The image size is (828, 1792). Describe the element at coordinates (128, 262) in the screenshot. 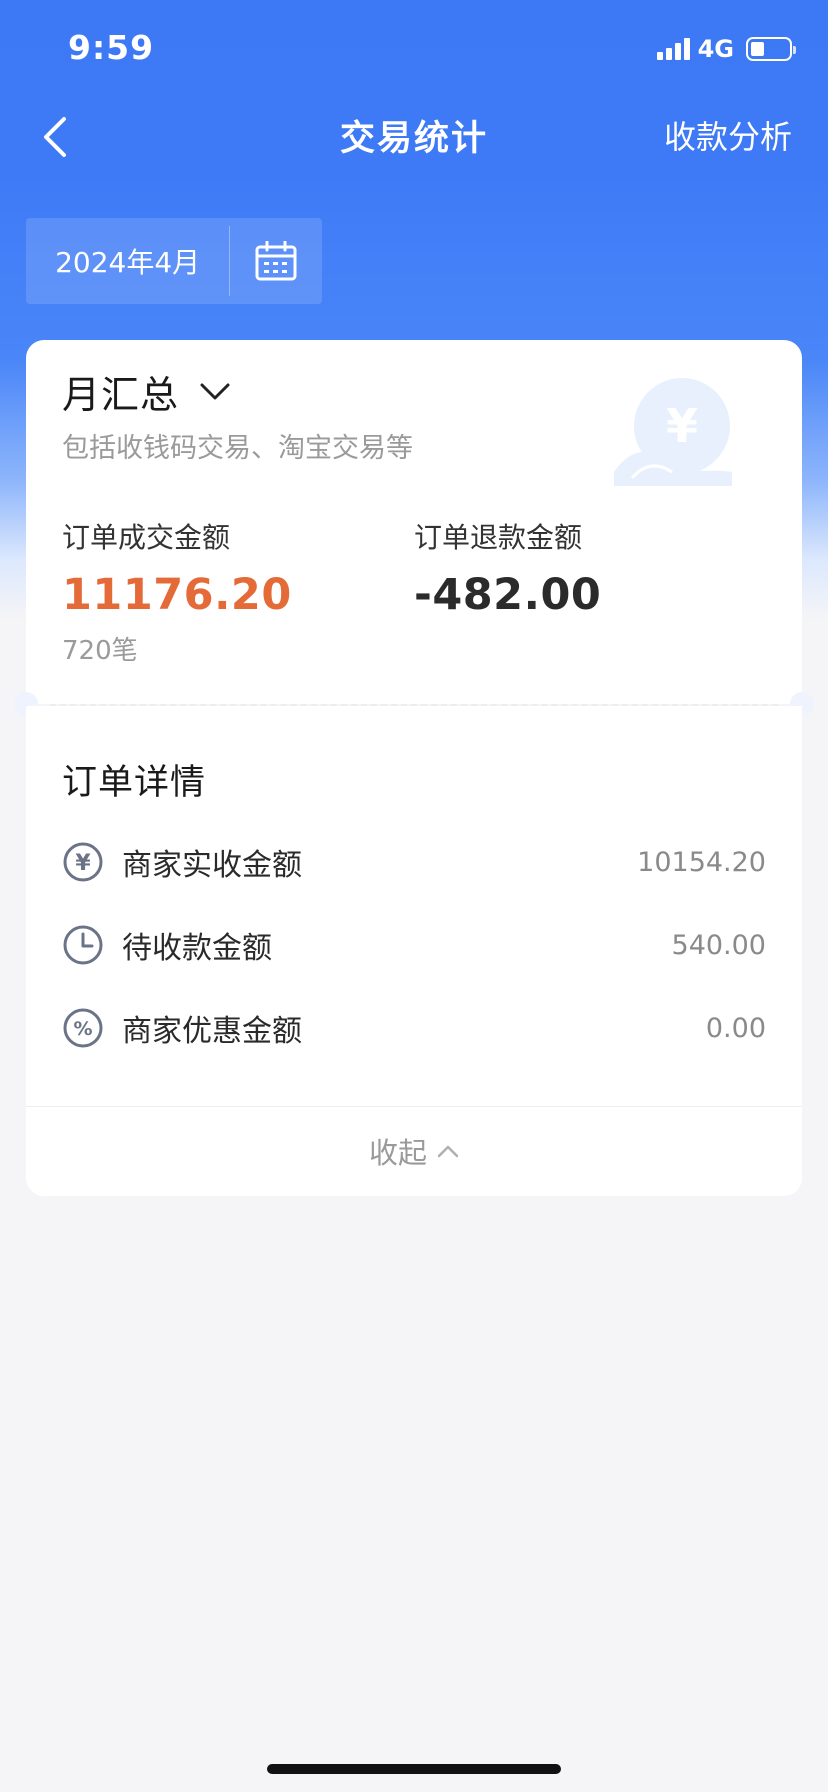

I see `month-label: 2024年4月` at that location.